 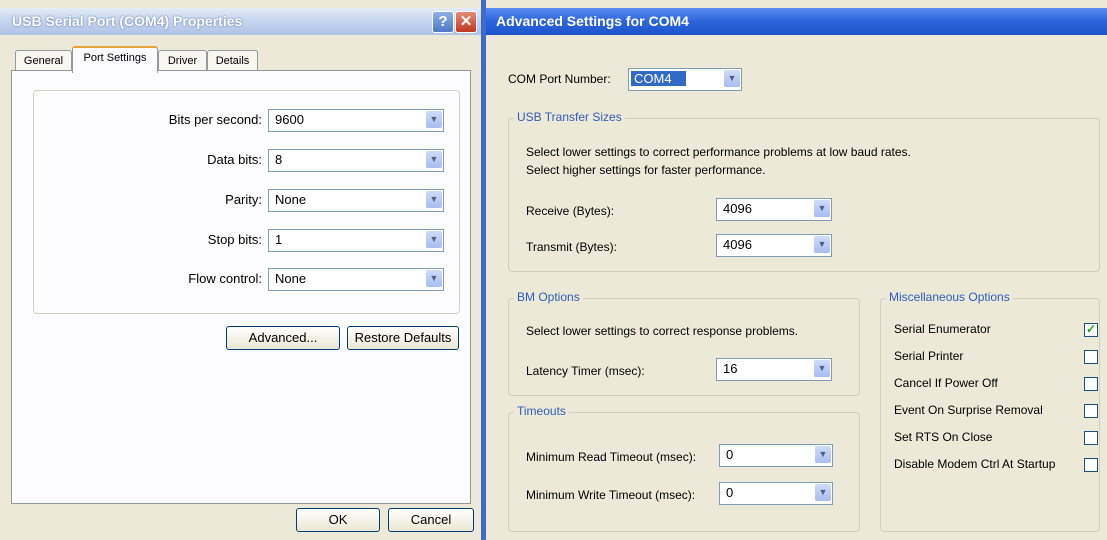 I want to click on misc-option-label: Event On Surprise Removal, so click(x=968, y=410).